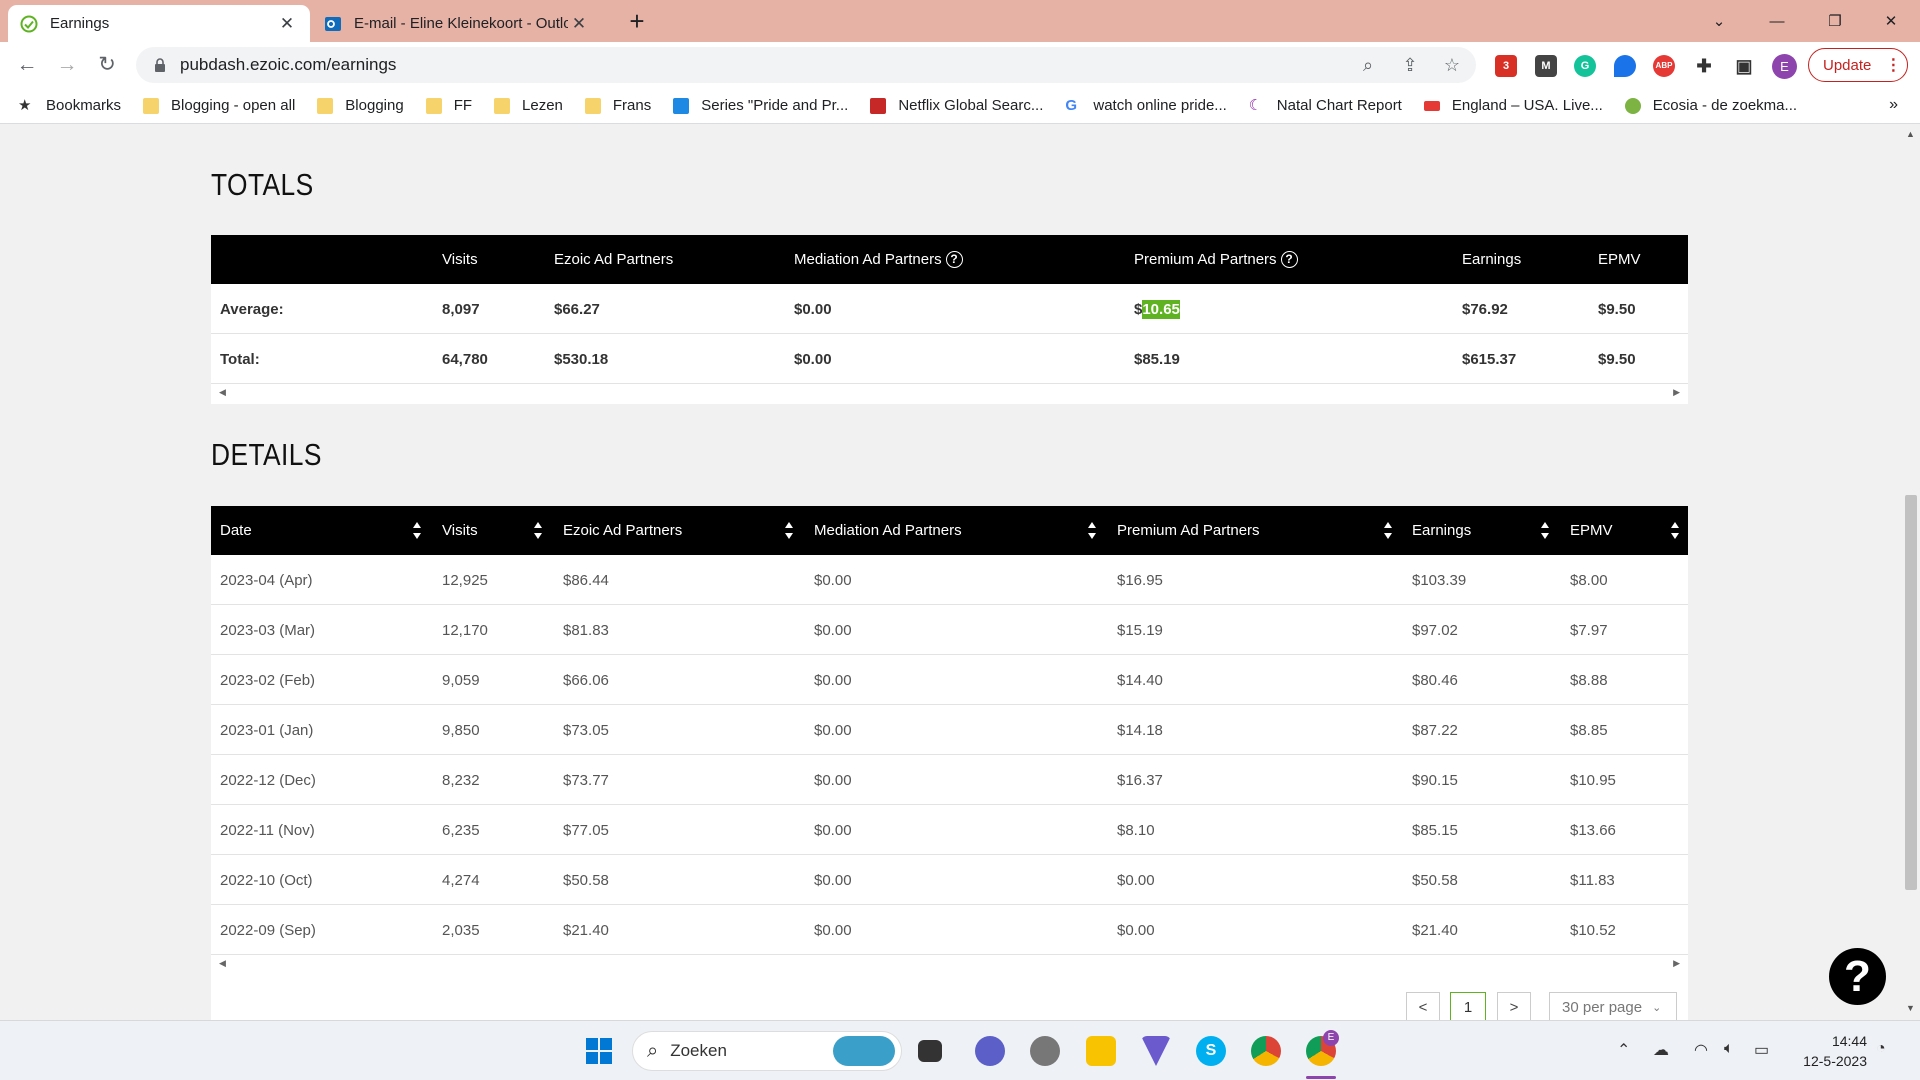 The image size is (1920, 1080). I want to click on cell-ezoic: $73.05, so click(586, 730).